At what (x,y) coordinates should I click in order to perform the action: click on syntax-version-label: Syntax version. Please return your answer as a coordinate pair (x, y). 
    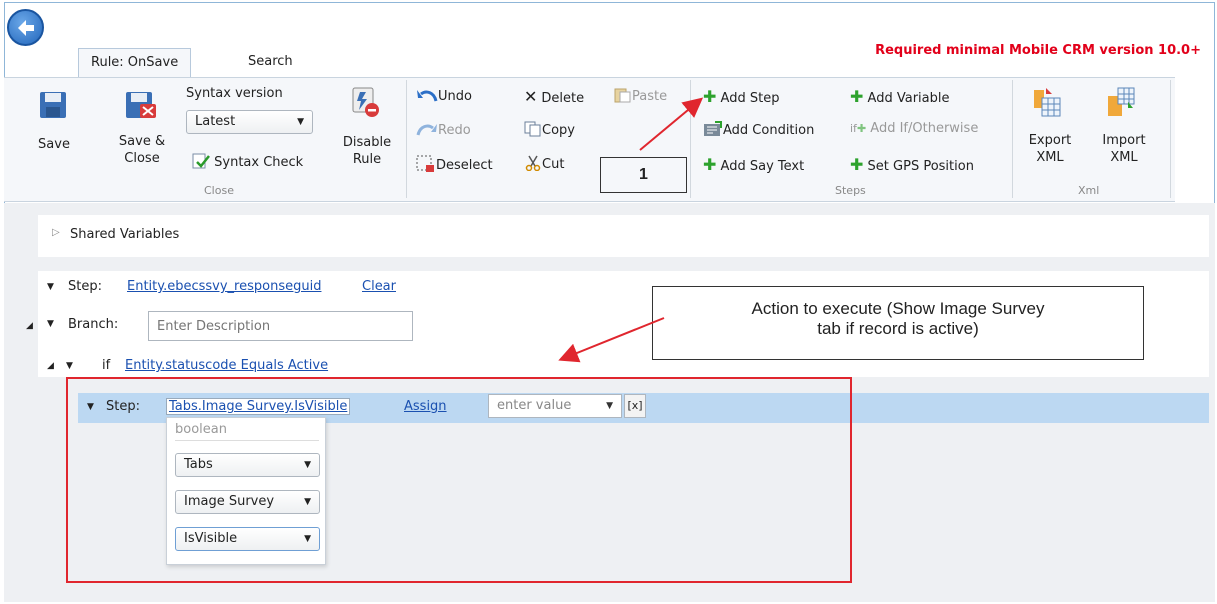
    Looking at the image, I should click on (234, 93).